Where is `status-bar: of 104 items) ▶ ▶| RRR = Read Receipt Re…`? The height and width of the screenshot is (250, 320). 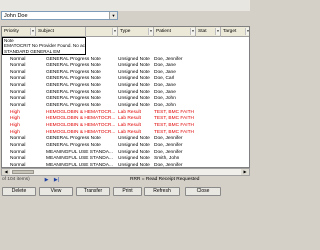
status-bar: of 104 items) ▶ ▶| RRR = Read Receipt Re… is located at coordinates (125, 180).